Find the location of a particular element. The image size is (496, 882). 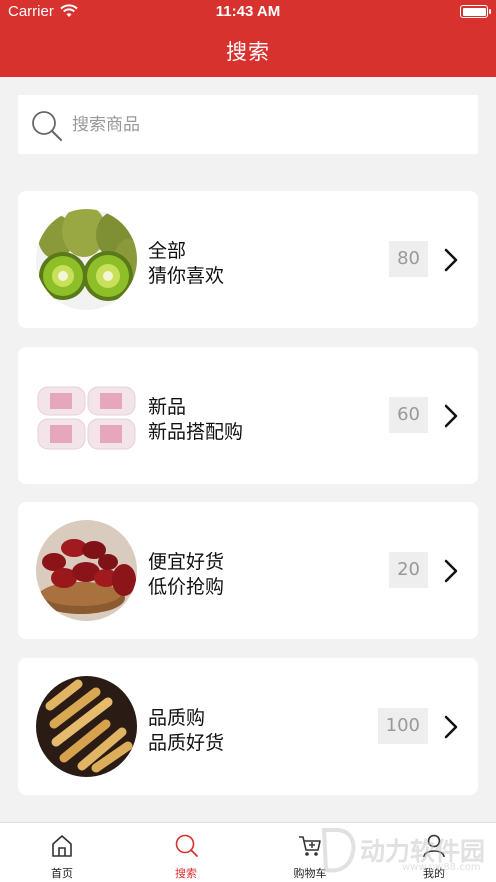

tab-home: 首页 is located at coordinates (62, 852).